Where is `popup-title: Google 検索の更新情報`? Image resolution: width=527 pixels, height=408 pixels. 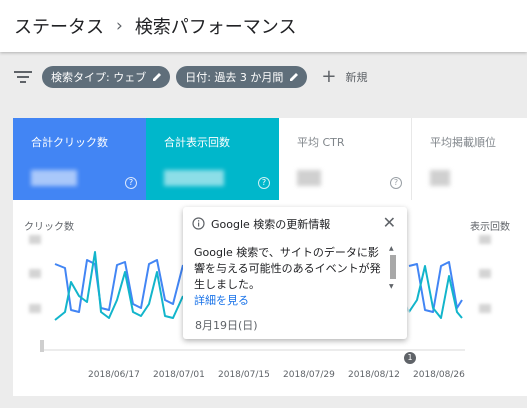
popup-title: Google 検索の更新情報 is located at coordinates (271, 224).